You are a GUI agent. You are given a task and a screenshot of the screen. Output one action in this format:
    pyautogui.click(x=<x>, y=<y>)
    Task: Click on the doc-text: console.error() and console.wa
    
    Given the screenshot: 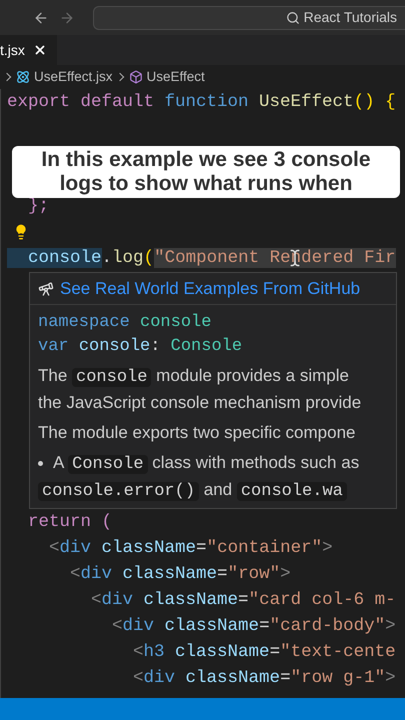 What is the action you would take?
    pyautogui.click(x=192, y=489)
    